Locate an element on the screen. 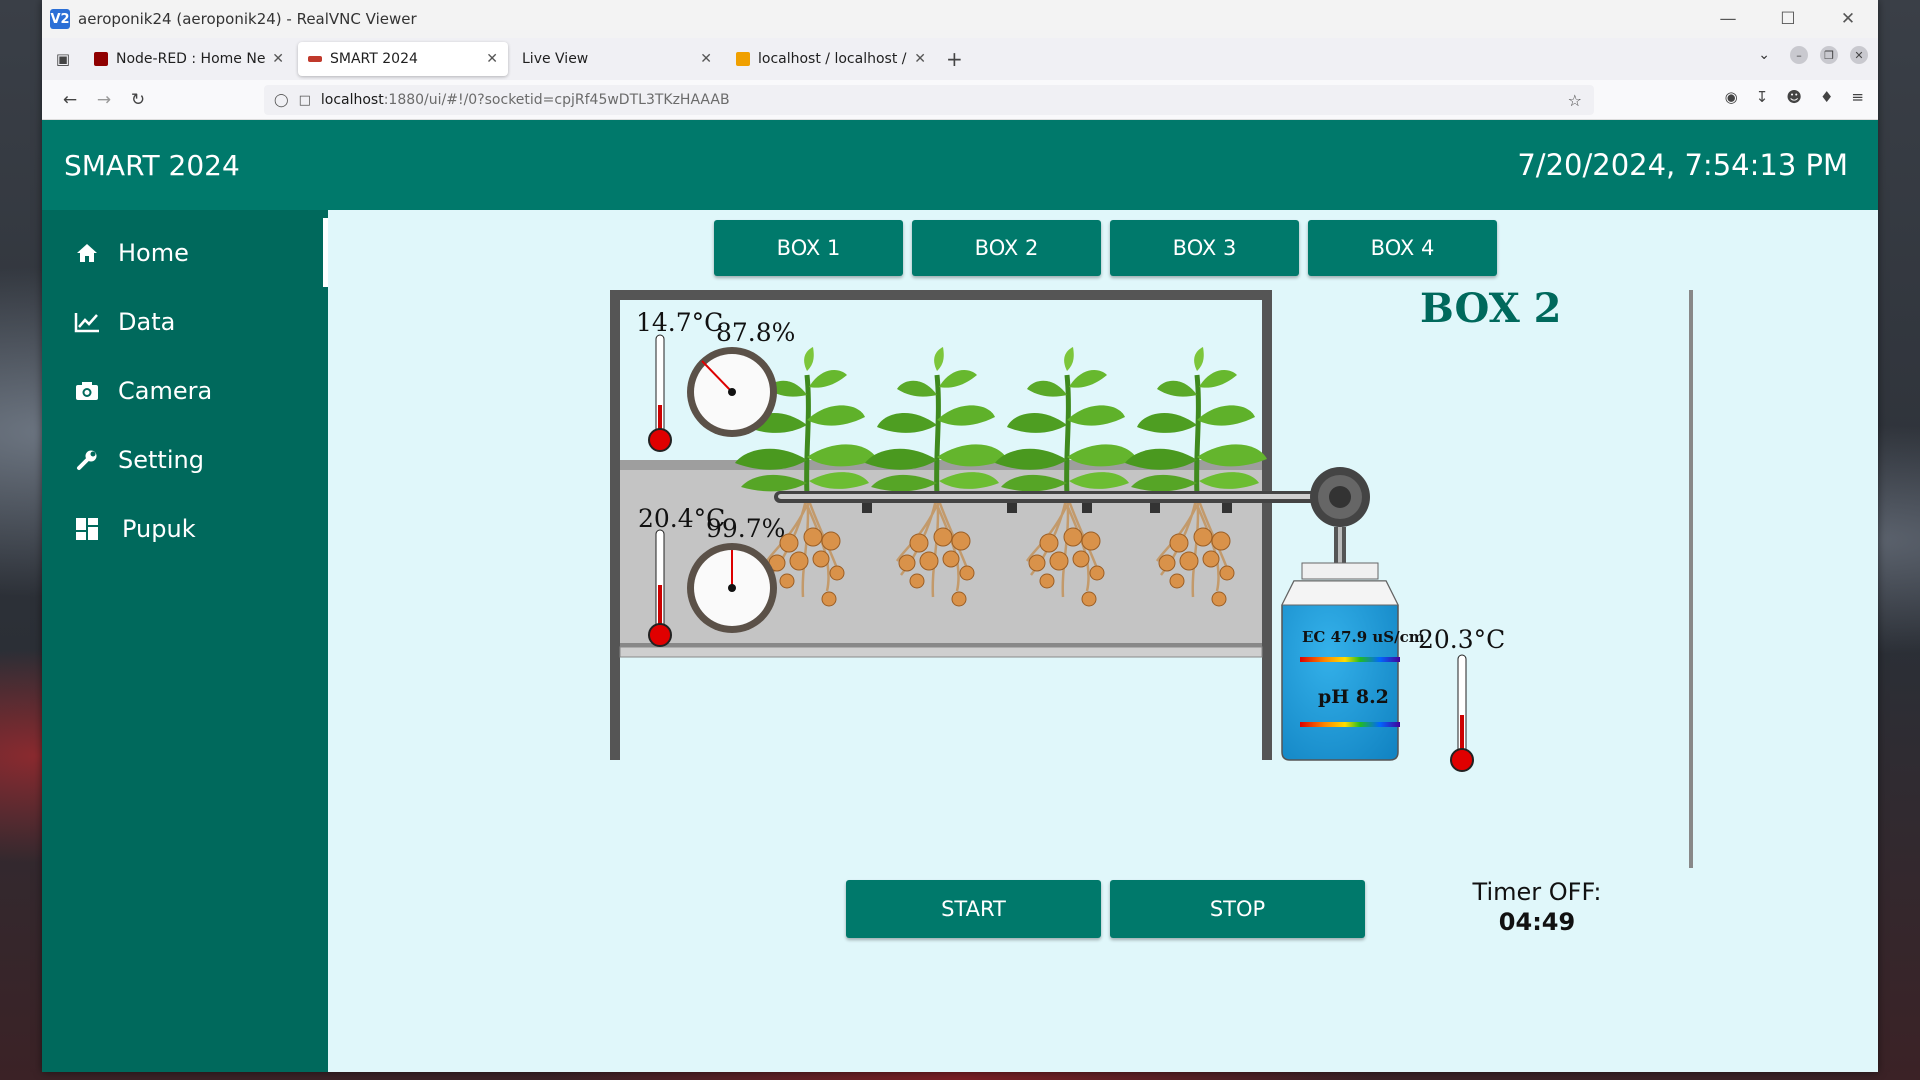 This screenshot has height=1080, width=1920. tab-smart-2024: SMART 2024 ✕ is located at coordinates (403, 59).